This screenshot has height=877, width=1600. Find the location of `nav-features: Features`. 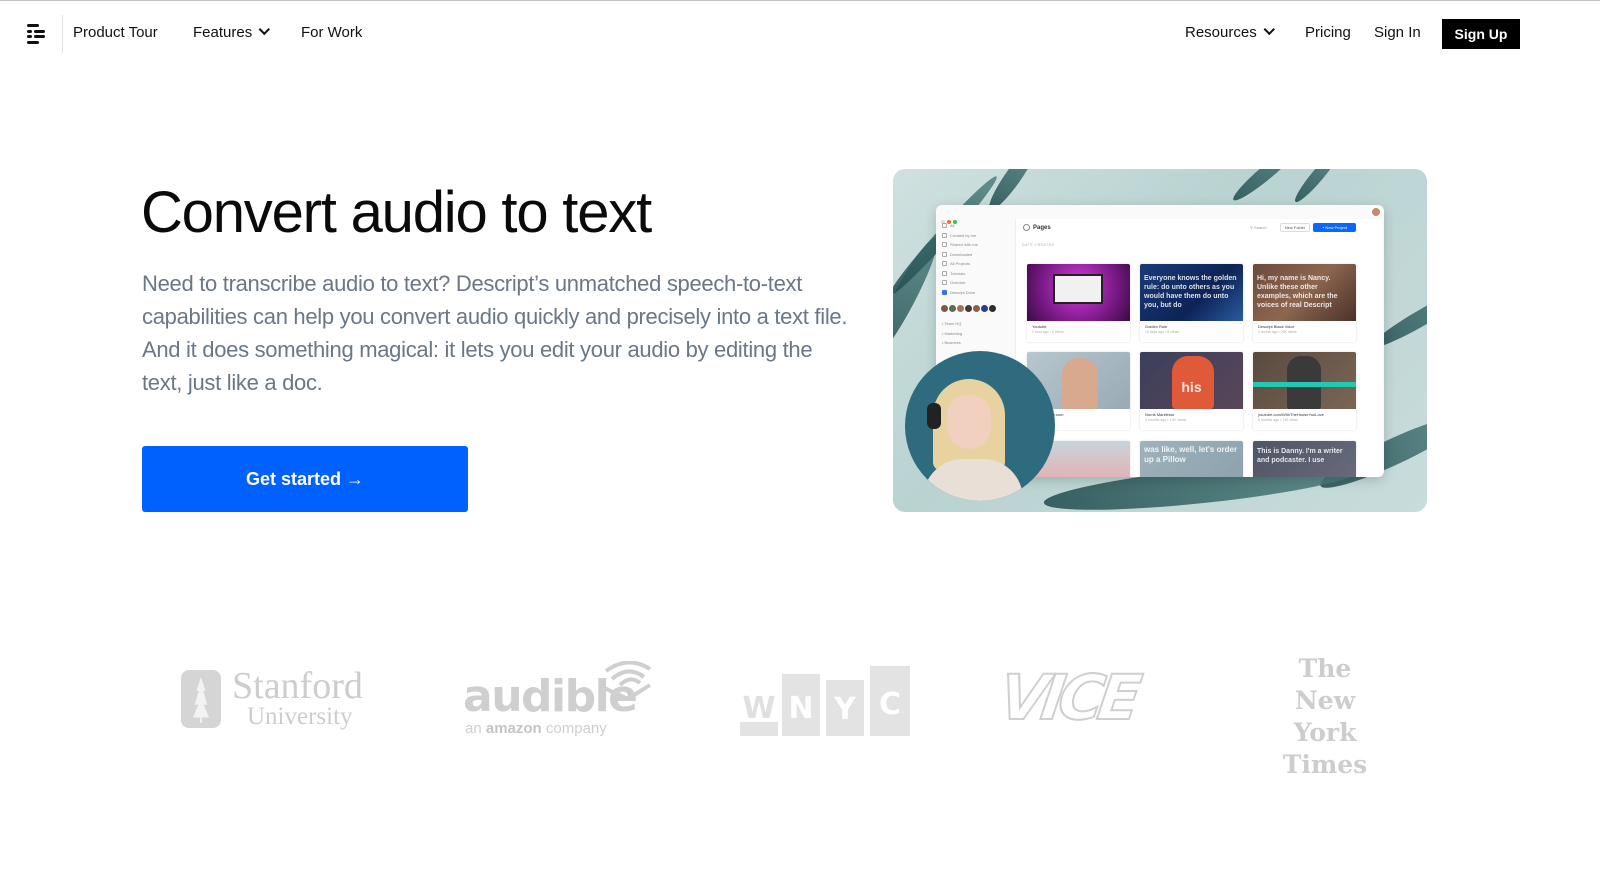

nav-features: Features is located at coordinates (232, 33).